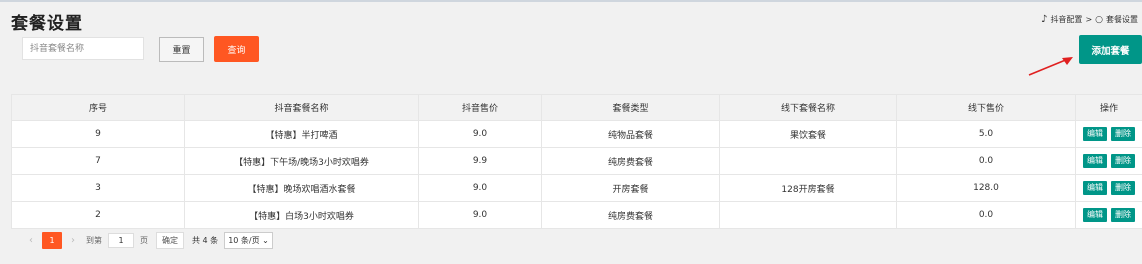  I want to click on next-page-button: ›, so click(73, 240).